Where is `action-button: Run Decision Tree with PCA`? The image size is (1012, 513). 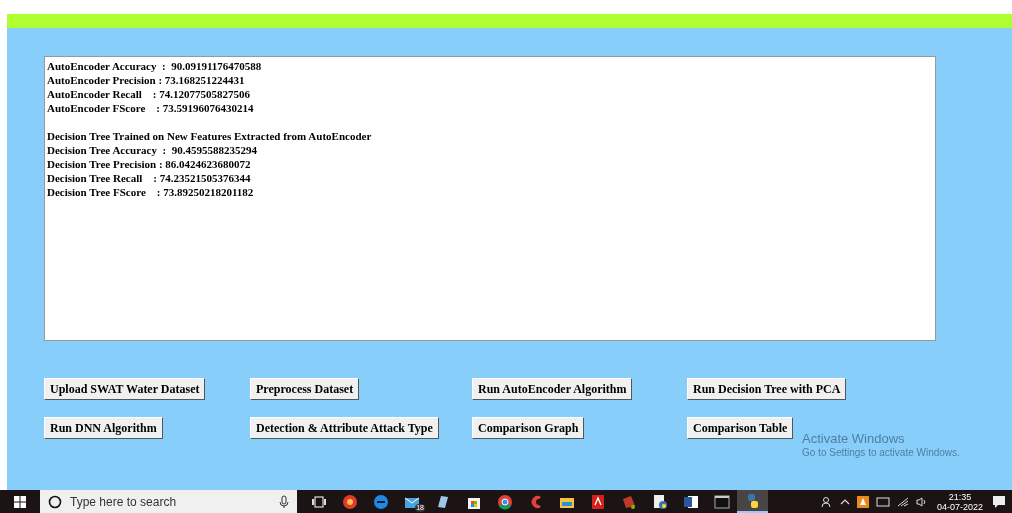
action-button: Run Decision Tree with PCA is located at coordinates (767, 389).